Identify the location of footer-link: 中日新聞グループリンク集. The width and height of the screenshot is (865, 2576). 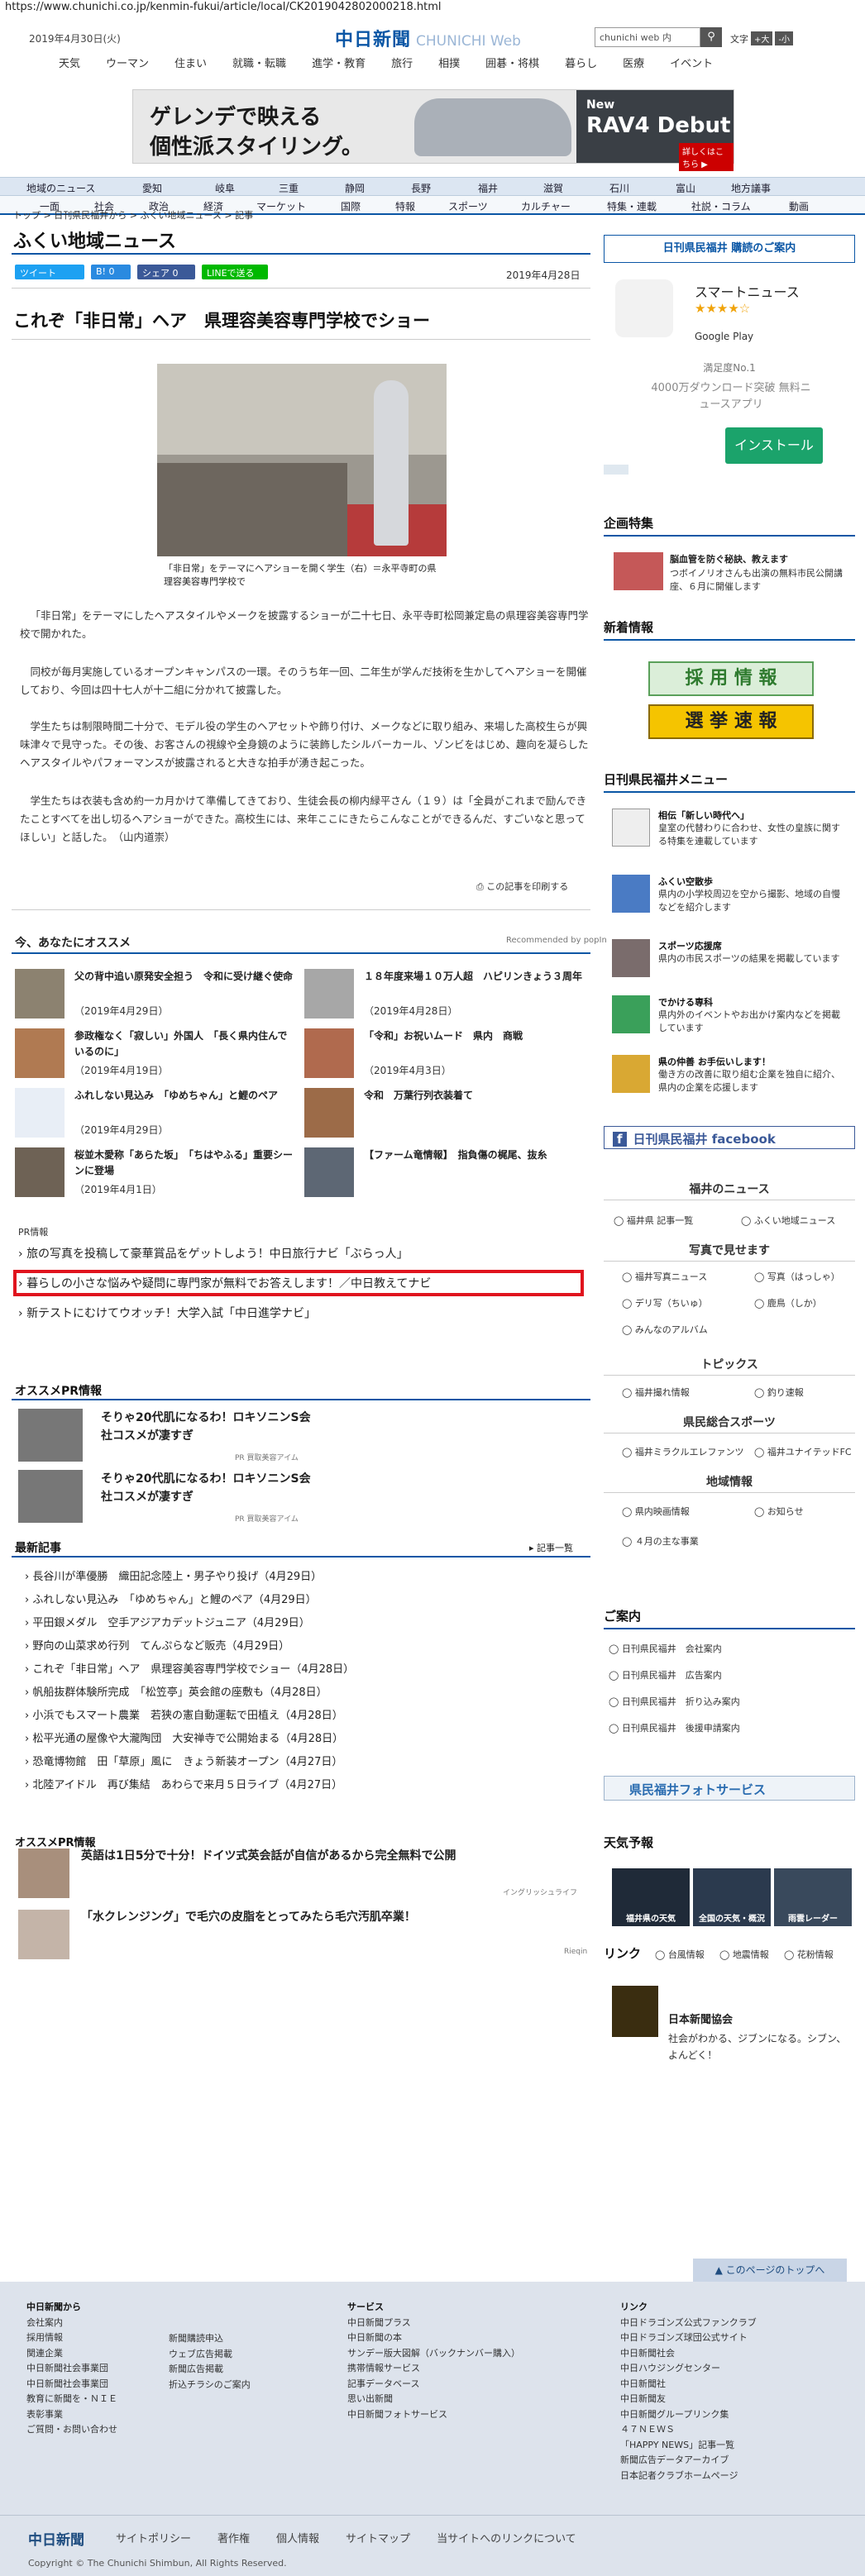
(688, 2415).